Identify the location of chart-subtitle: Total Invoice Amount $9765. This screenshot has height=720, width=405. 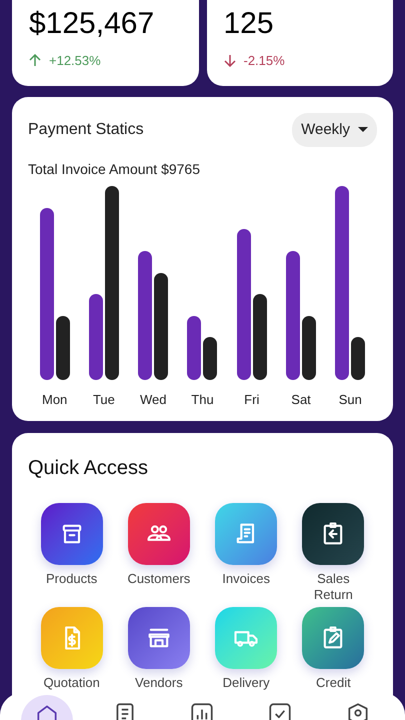
(115, 169).